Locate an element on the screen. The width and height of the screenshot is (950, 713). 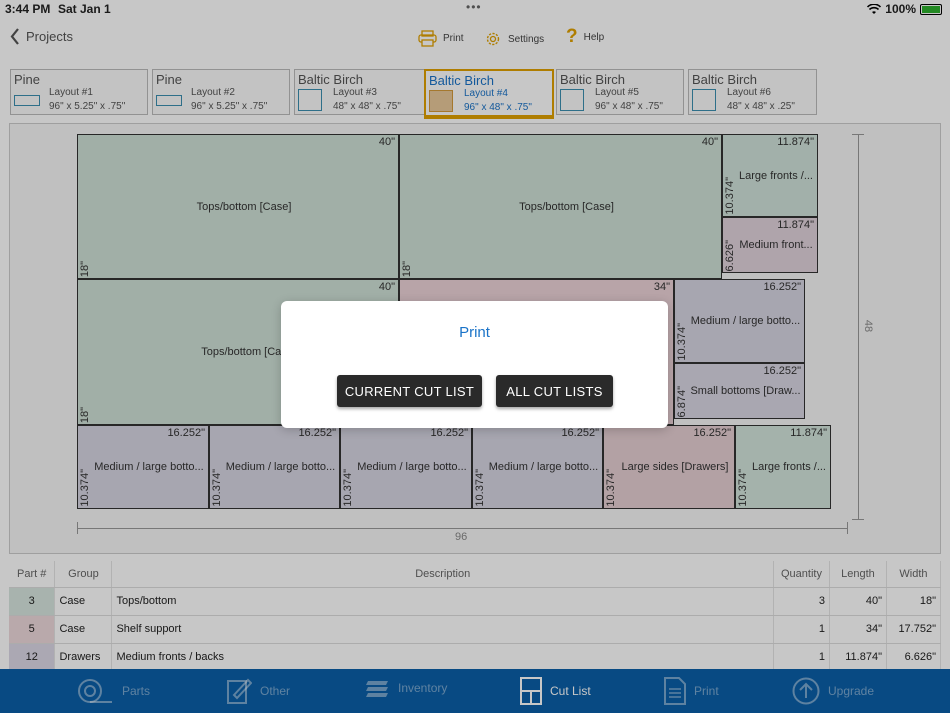
current-cut-list-button: CURRENT CUT LIST is located at coordinates (409, 391).